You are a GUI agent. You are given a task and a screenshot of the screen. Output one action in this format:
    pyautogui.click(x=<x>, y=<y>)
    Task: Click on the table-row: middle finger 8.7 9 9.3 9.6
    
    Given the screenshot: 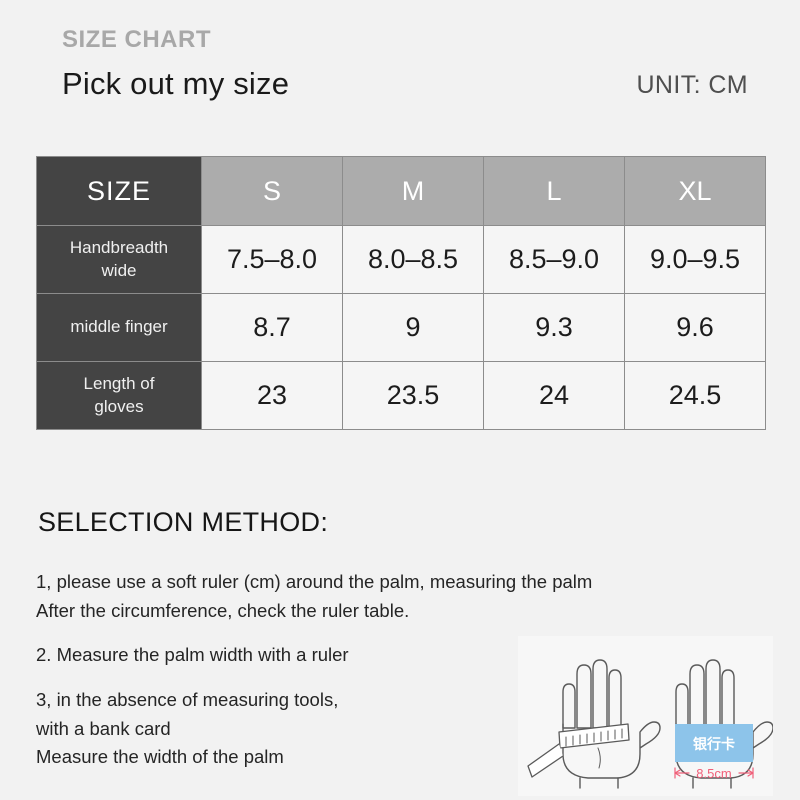 What is the action you would take?
    pyautogui.click(x=401, y=327)
    